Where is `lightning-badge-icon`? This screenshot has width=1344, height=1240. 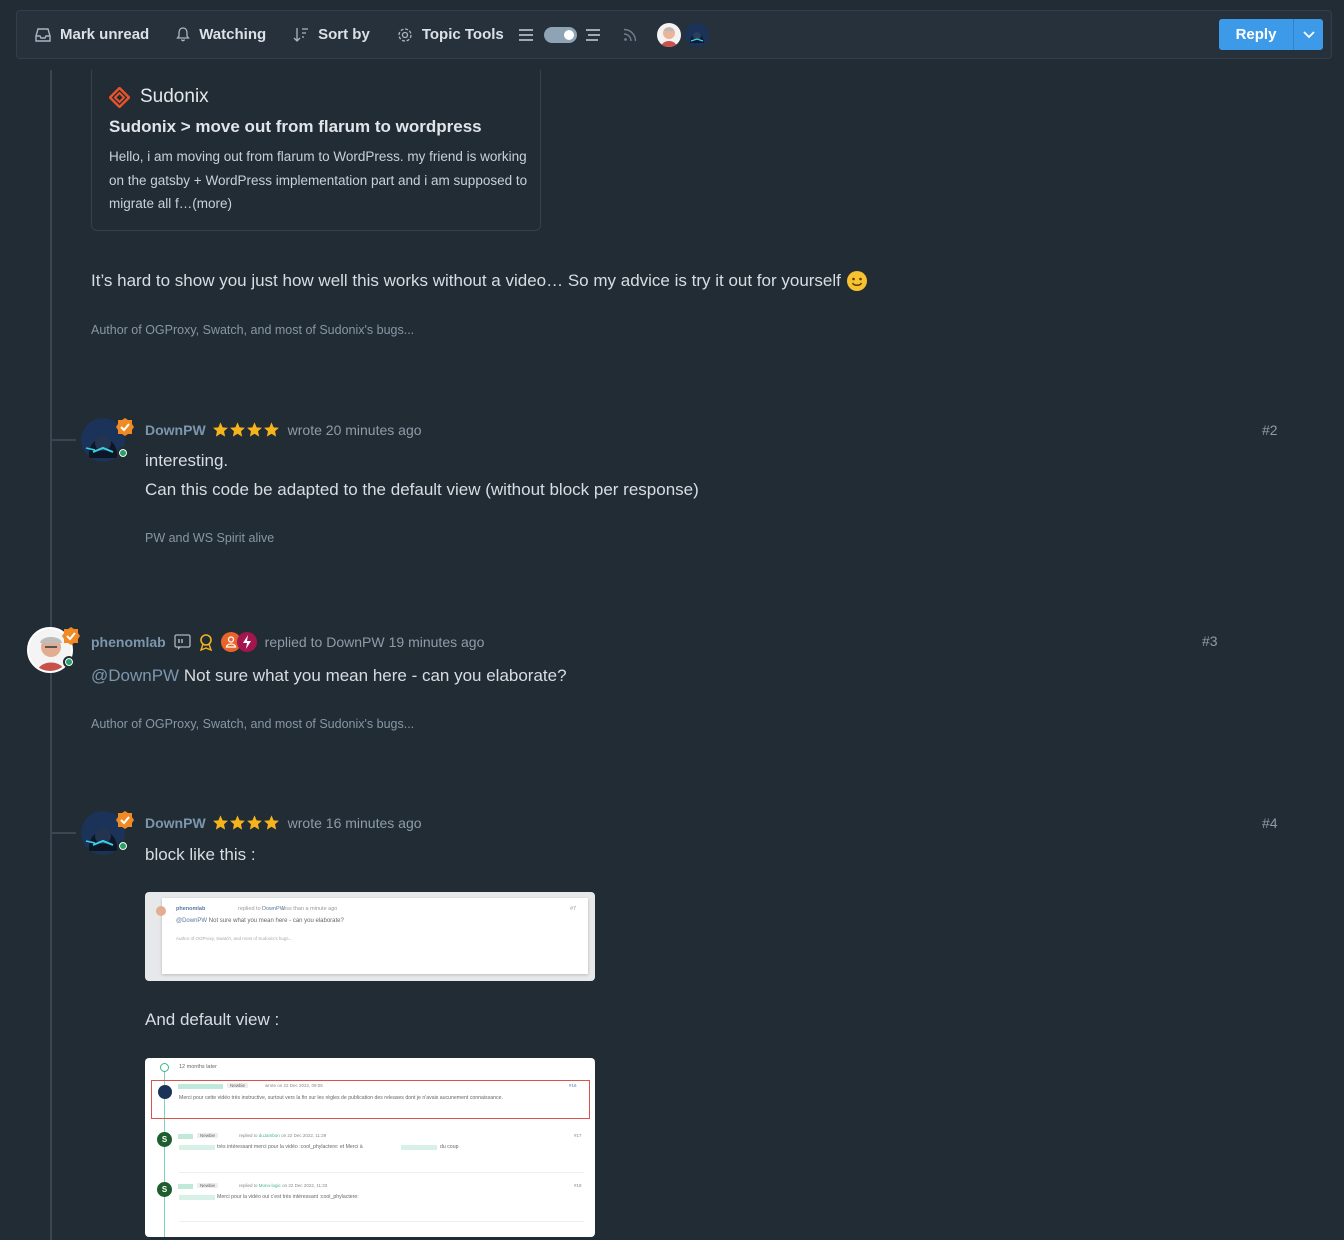
lightning-badge-icon is located at coordinates (246, 642).